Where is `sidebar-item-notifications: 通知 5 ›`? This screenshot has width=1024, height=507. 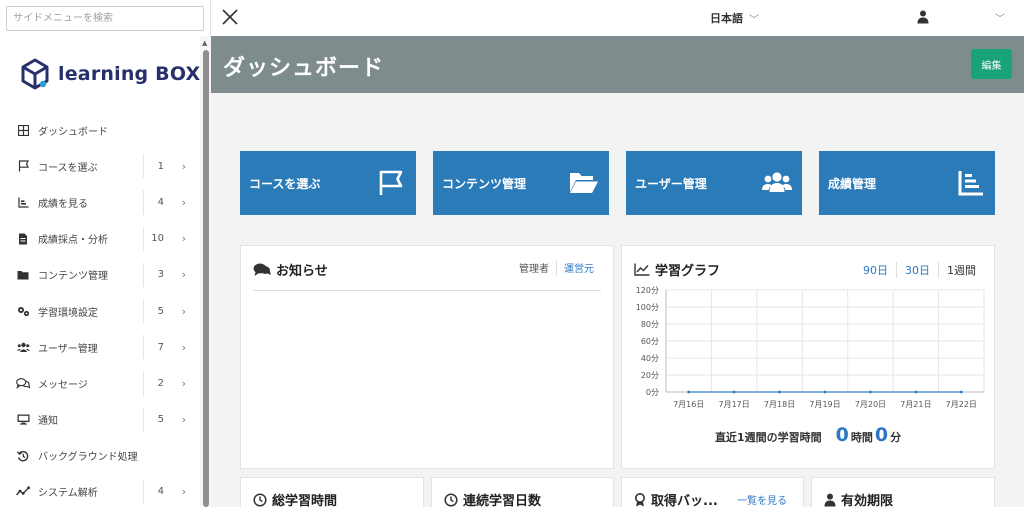
sidebar-item-notifications: 通知 5 › is located at coordinates (100, 420).